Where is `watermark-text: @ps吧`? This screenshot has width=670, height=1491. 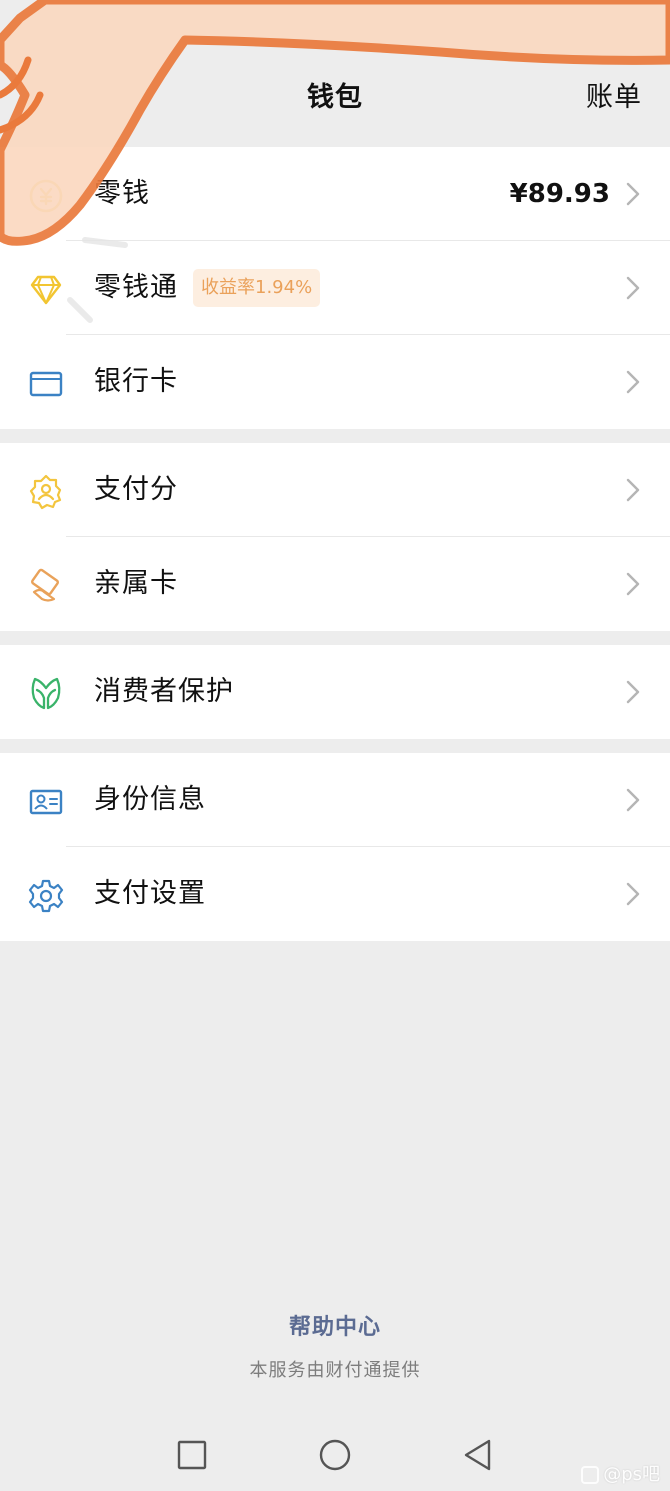 watermark-text: @ps吧 is located at coordinates (631, 1474).